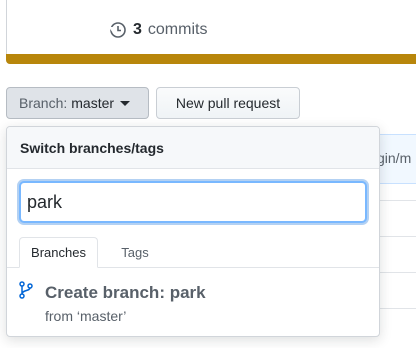 This screenshot has height=348, width=416. Describe the element at coordinates (117, 30) in the screenshot. I see `history-icon` at that location.